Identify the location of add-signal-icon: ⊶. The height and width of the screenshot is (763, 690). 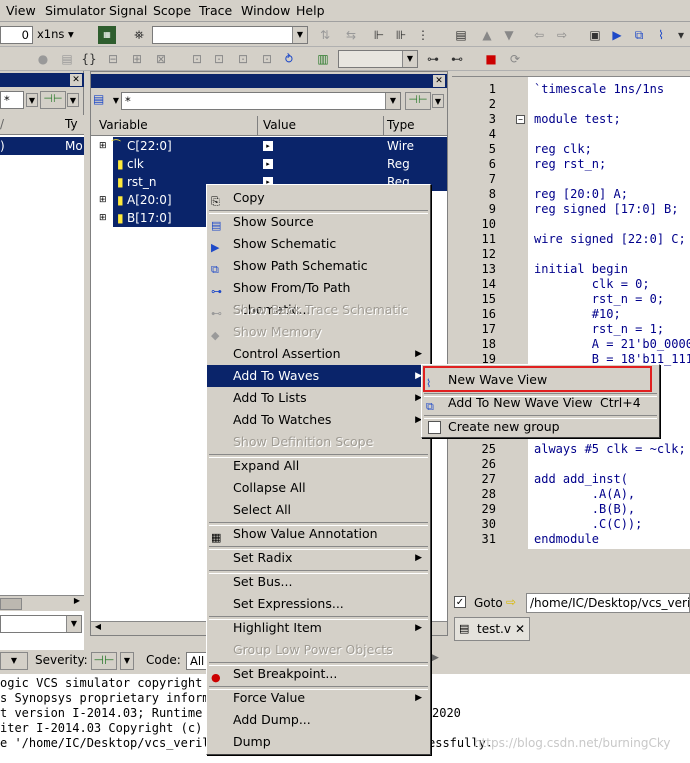
(433, 59).